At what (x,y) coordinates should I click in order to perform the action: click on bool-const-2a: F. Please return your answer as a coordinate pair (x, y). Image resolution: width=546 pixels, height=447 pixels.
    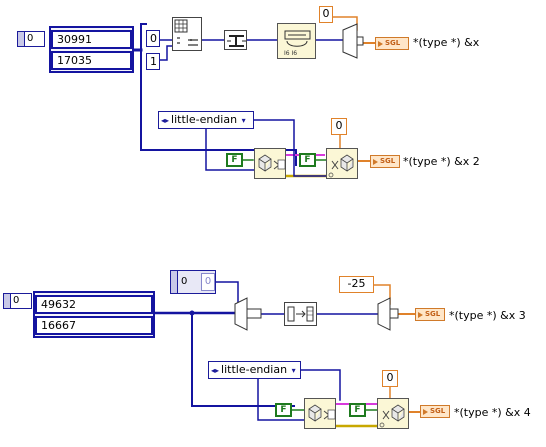
    Looking at the image, I should click on (234, 160).